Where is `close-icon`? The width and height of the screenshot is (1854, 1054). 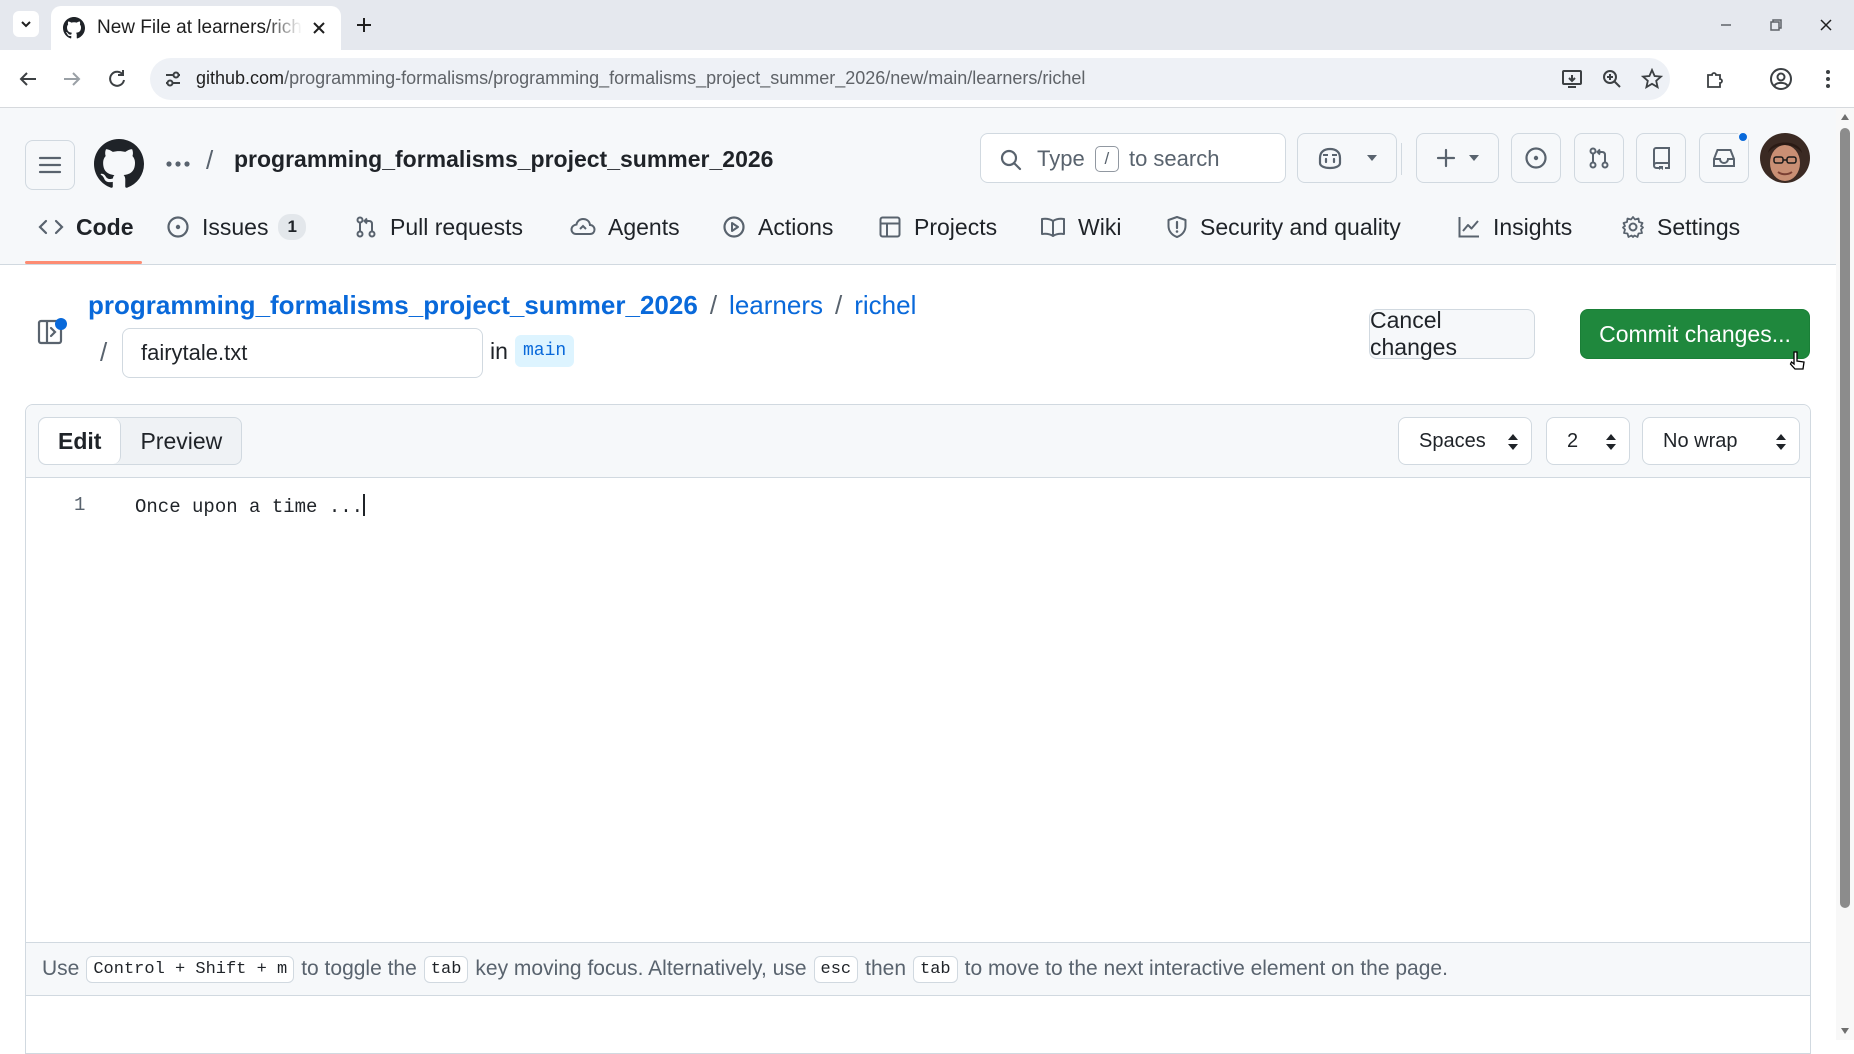
close-icon is located at coordinates (319, 28).